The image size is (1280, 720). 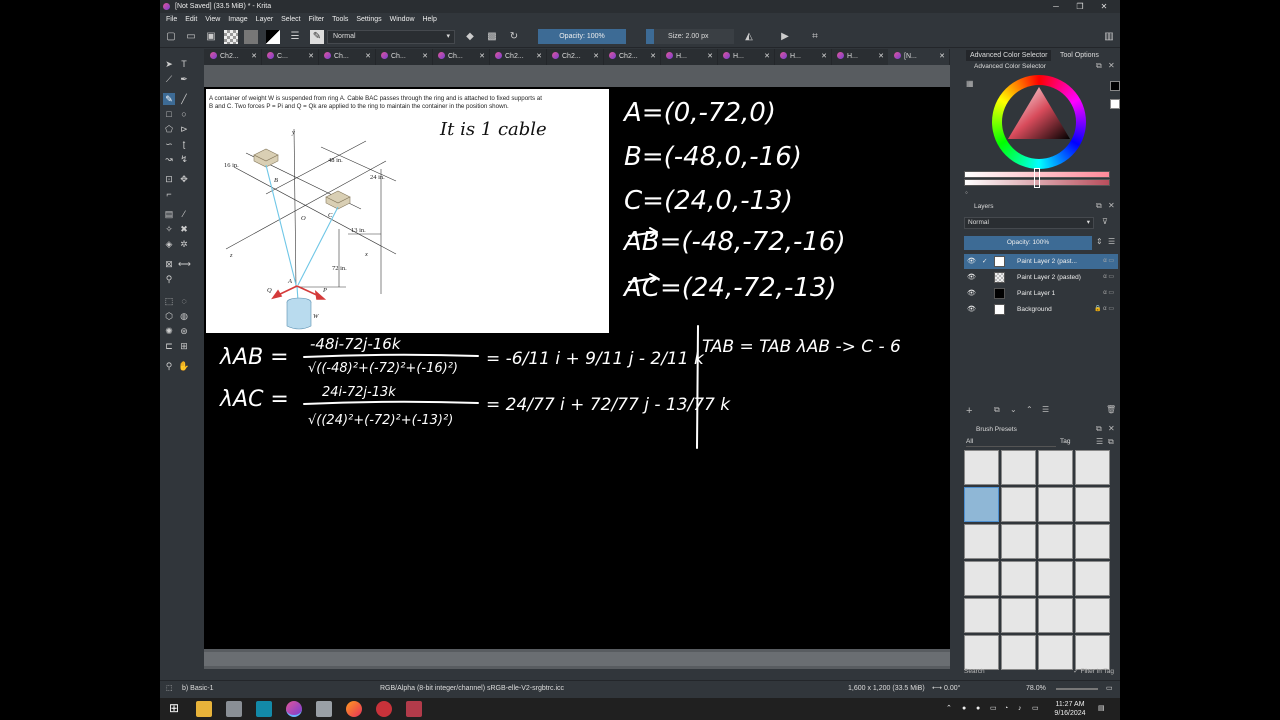 I want to click on duplicate-layer-icon: ⧉, so click(x=997, y=410).